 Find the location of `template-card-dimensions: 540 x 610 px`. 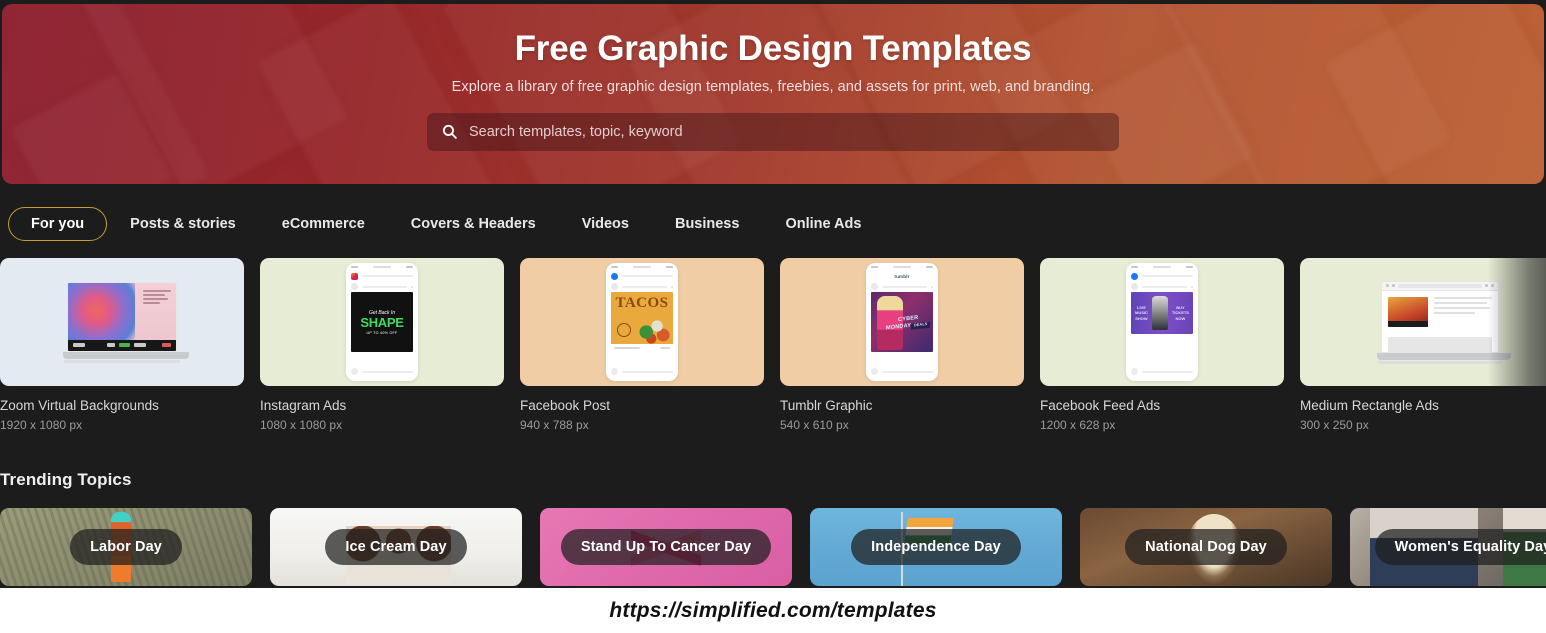

template-card-dimensions: 540 x 610 px is located at coordinates (814, 424).